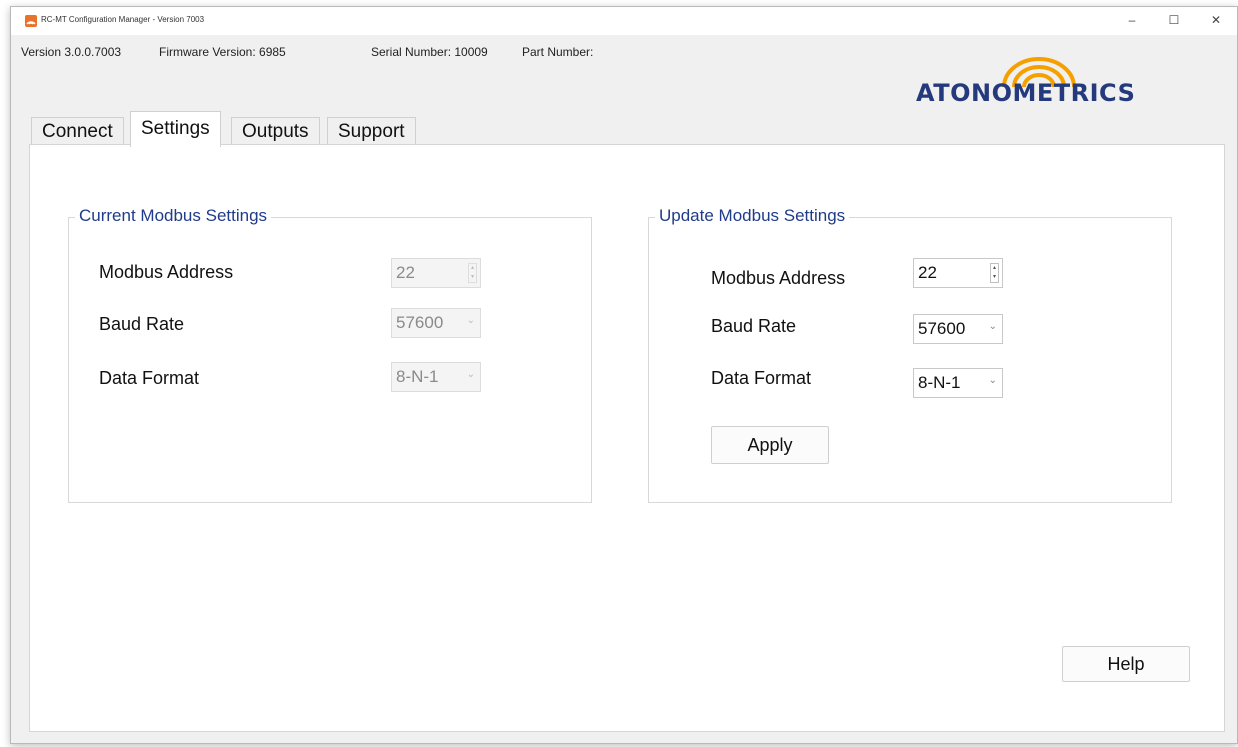  What do you see at coordinates (927, 272) in the screenshot?
I see `update-address-value: 22` at bounding box center [927, 272].